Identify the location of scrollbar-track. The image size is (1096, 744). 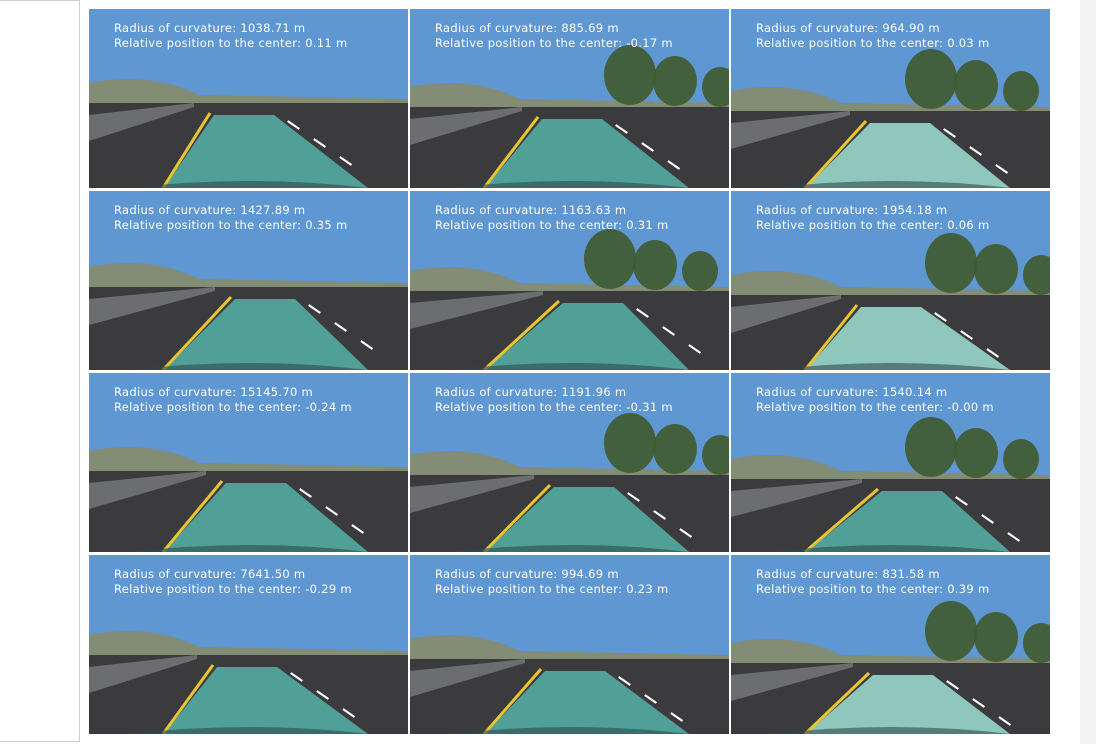
(1088, 372).